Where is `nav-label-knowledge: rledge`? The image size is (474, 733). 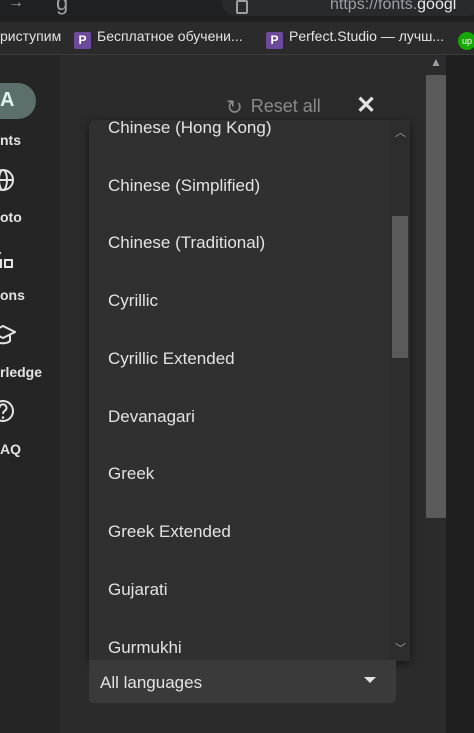
nav-label-knowledge: rledge is located at coordinates (21, 372).